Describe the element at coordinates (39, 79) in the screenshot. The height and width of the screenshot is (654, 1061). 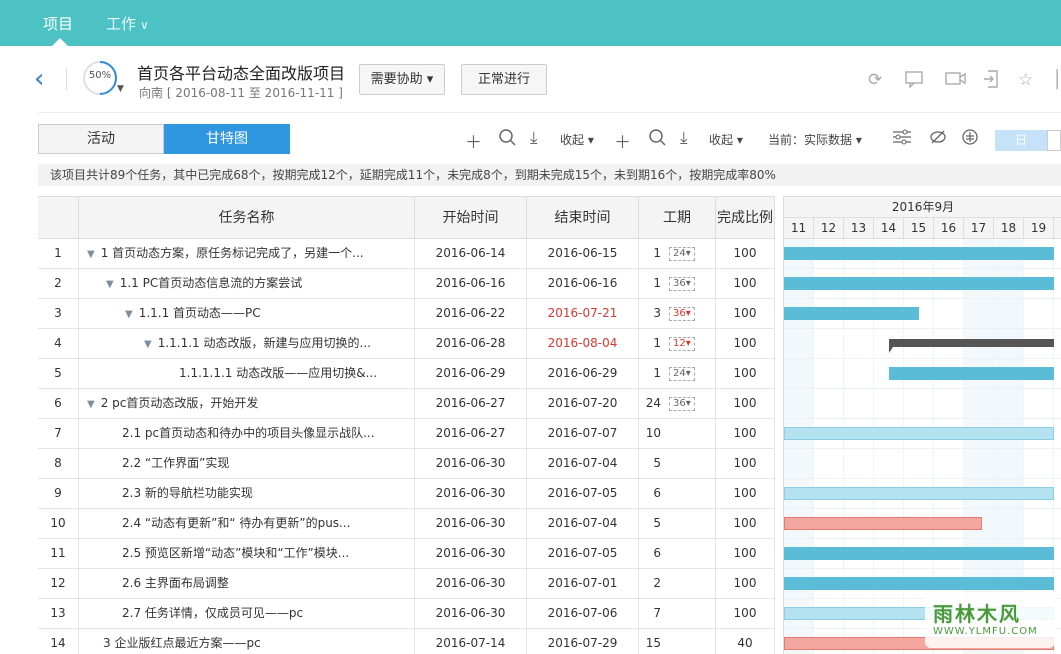
I see `back-button: ‹` at that location.